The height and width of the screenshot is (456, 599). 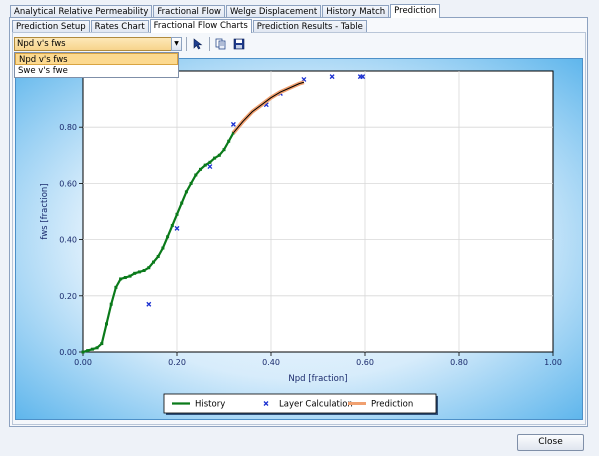 What do you see at coordinates (98, 44) in the screenshot?
I see `chart-select-combo: Npd v's fws ▼` at bounding box center [98, 44].